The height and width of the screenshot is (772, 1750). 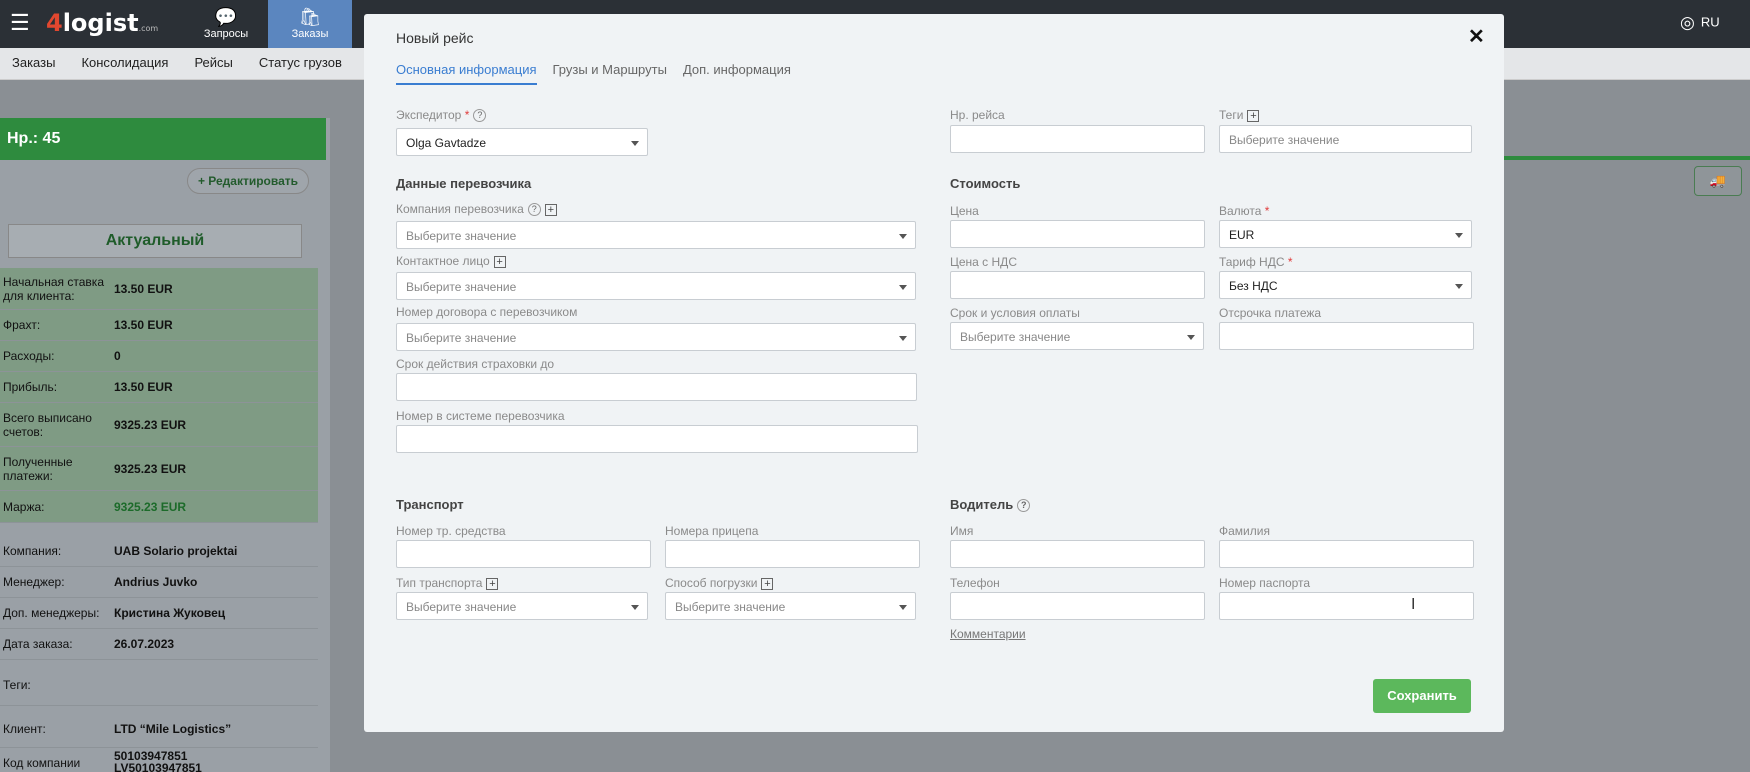 What do you see at coordinates (117, 356) in the screenshot?
I see `finance-value: 0` at bounding box center [117, 356].